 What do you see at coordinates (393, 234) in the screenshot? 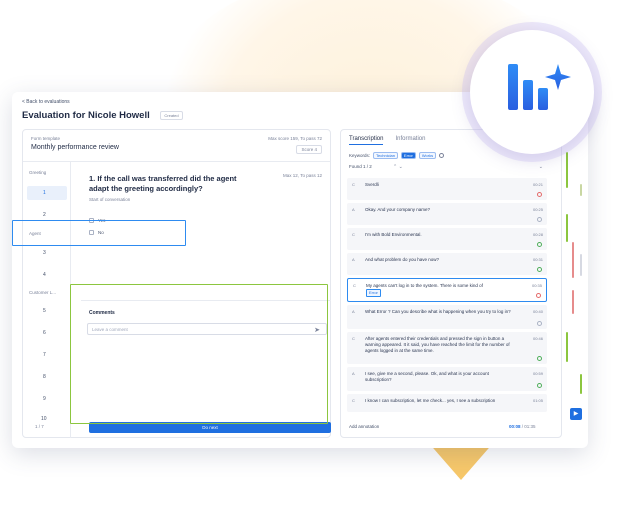
I see `message-text: I'm with Bold Environmental.` at bounding box center [393, 234].